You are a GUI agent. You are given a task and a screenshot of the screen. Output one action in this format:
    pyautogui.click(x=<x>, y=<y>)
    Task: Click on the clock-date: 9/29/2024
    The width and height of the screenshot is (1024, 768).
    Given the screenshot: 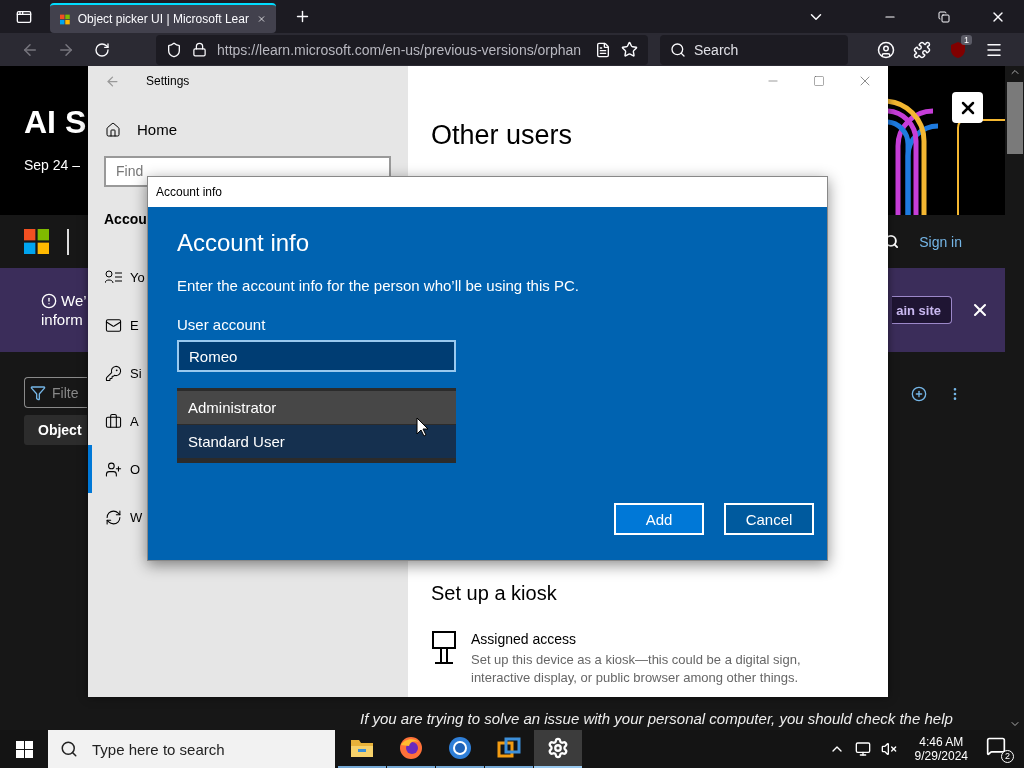 What is the action you would take?
    pyautogui.click(x=941, y=756)
    